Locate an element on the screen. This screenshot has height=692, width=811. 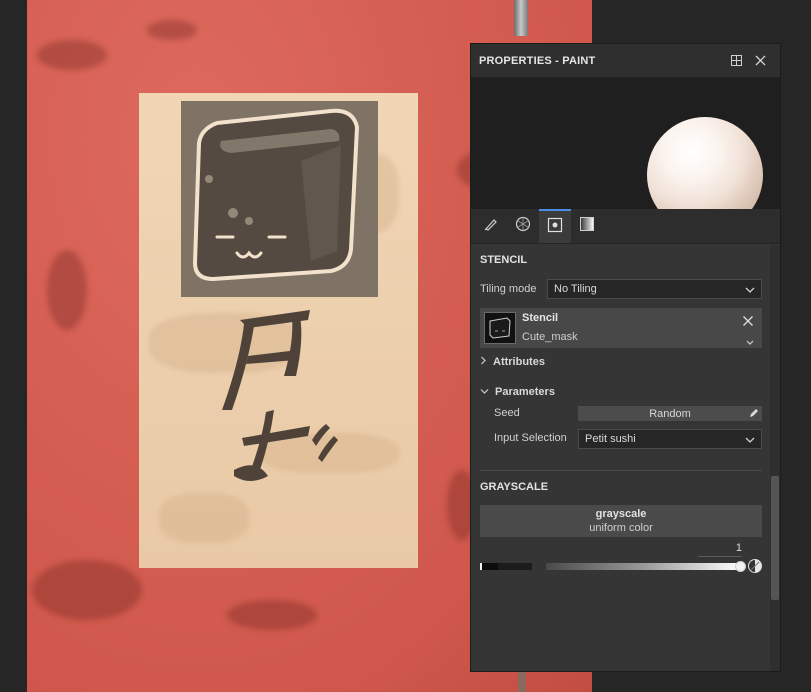
seed-value: Random is located at coordinates (670, 413).